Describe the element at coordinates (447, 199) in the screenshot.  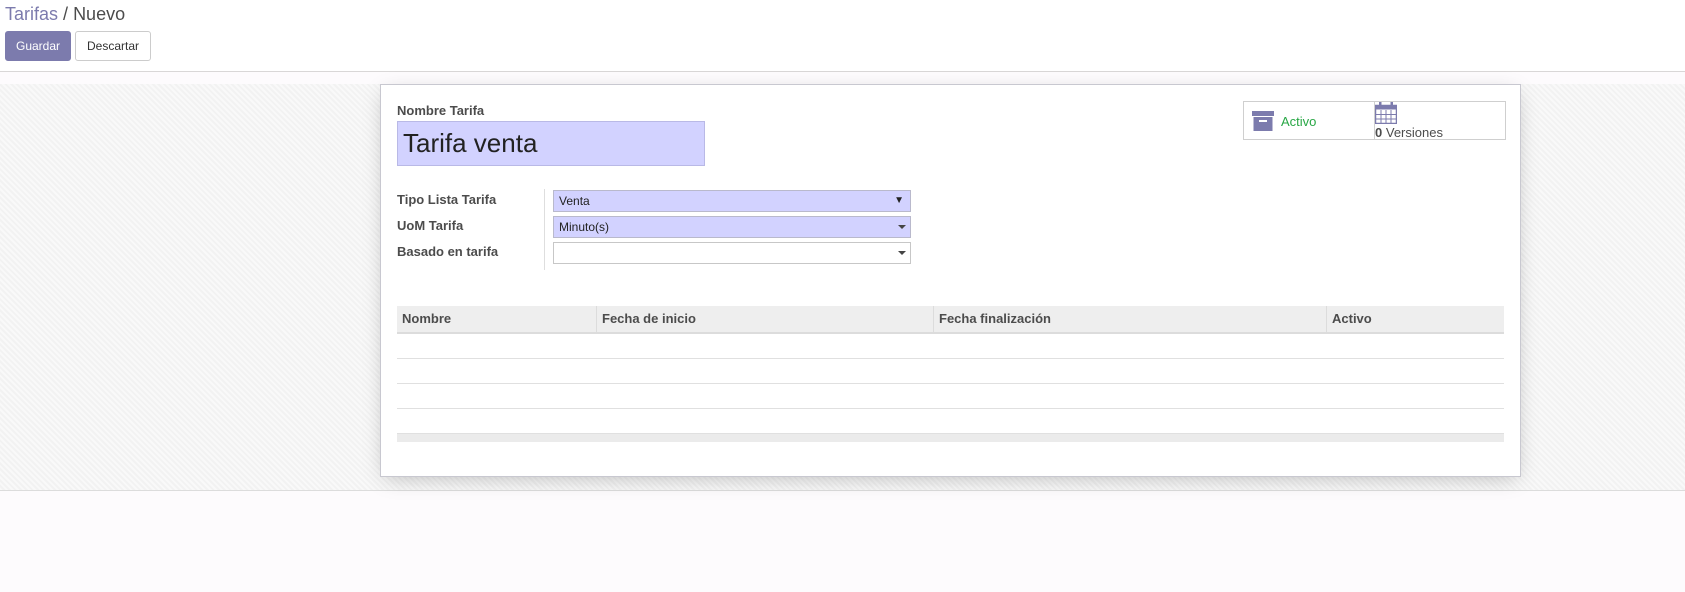
I see `field-label-tipo-lista: Tipo Lista Tarifa` at that location.